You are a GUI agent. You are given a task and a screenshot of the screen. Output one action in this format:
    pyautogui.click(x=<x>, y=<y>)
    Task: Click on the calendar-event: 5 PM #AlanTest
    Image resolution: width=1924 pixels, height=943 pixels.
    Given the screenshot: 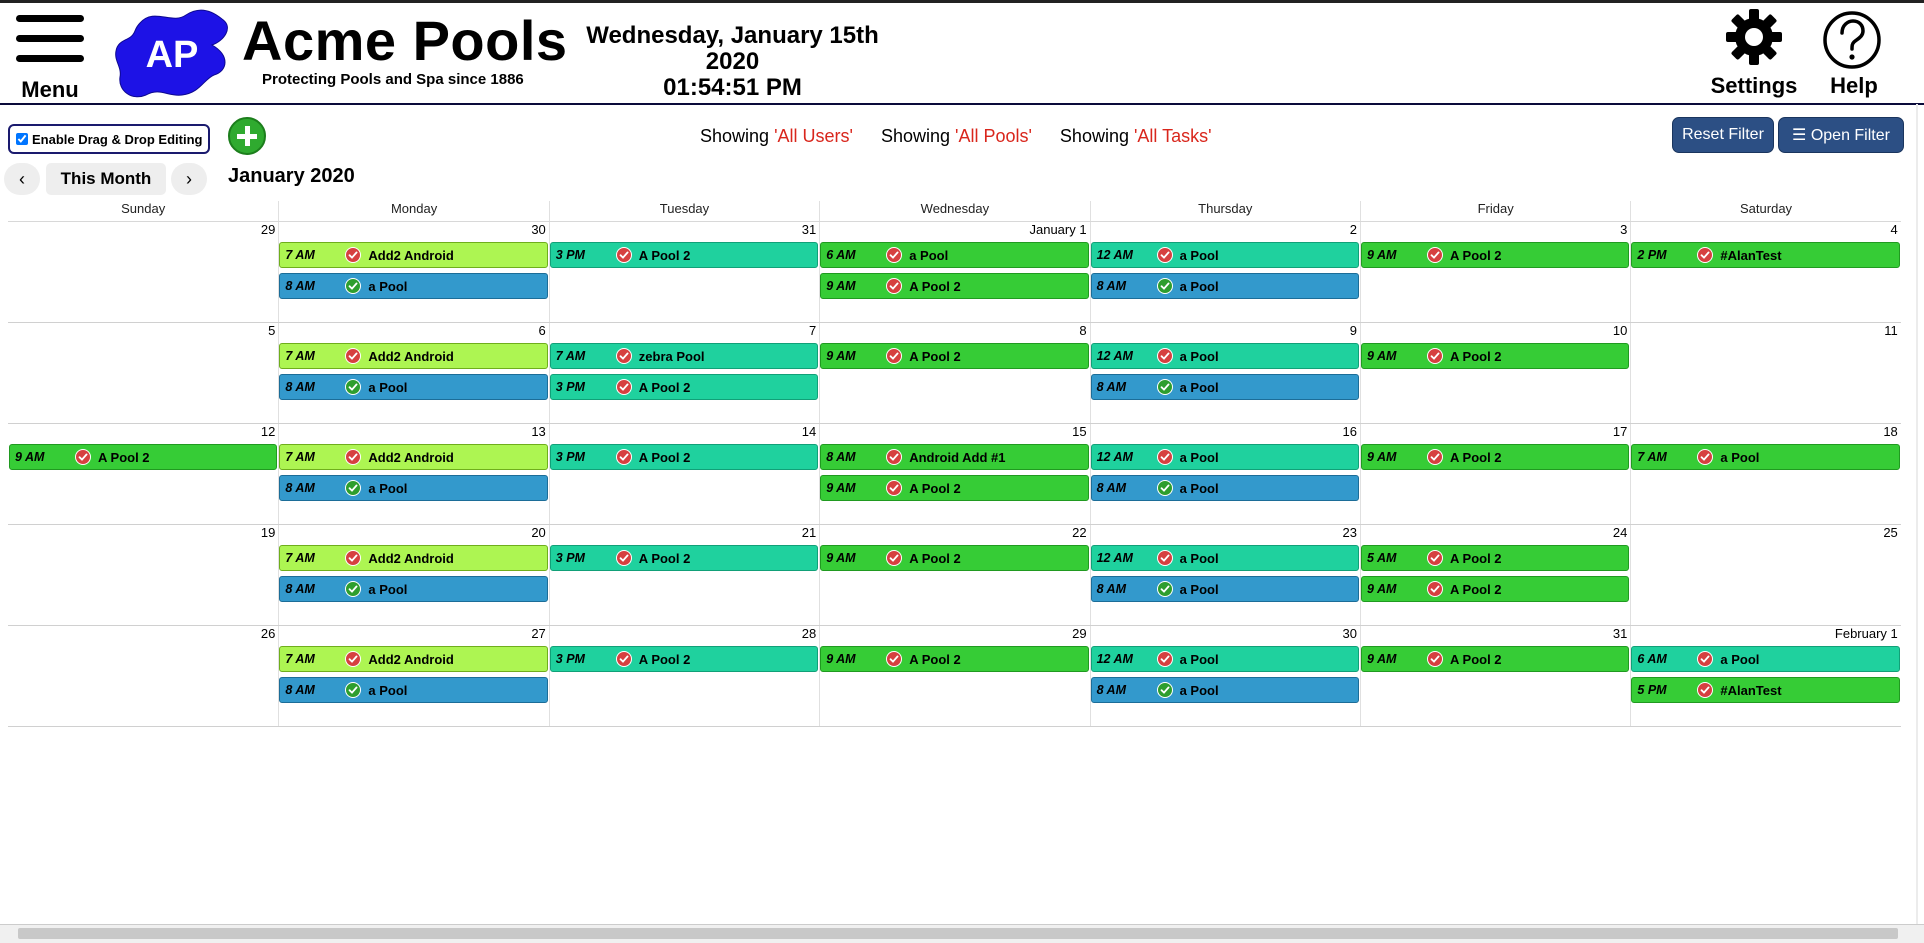 What is the action you would take?
    pyautogui.click(x=1765, y=690)
    